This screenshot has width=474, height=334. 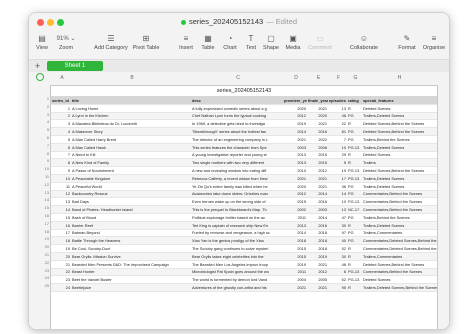 What do you see at coordinates (40, 138) in the screenshot?
I see `row-number: 6` at bounding box center [40, 138].